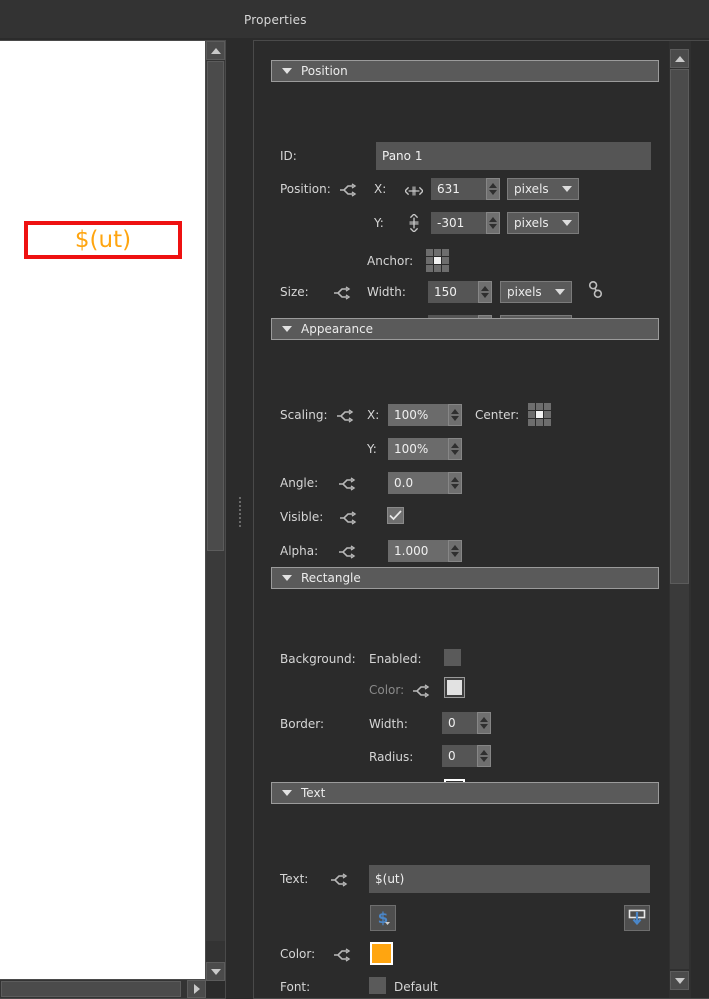  I want to click on background-color-swatch, so click(454, 687).